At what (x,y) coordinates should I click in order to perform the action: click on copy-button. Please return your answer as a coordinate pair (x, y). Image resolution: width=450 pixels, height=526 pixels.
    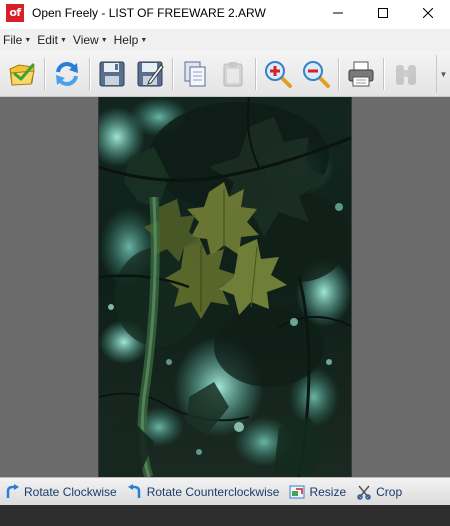
    Looking at the image, I should click on (195, 74).